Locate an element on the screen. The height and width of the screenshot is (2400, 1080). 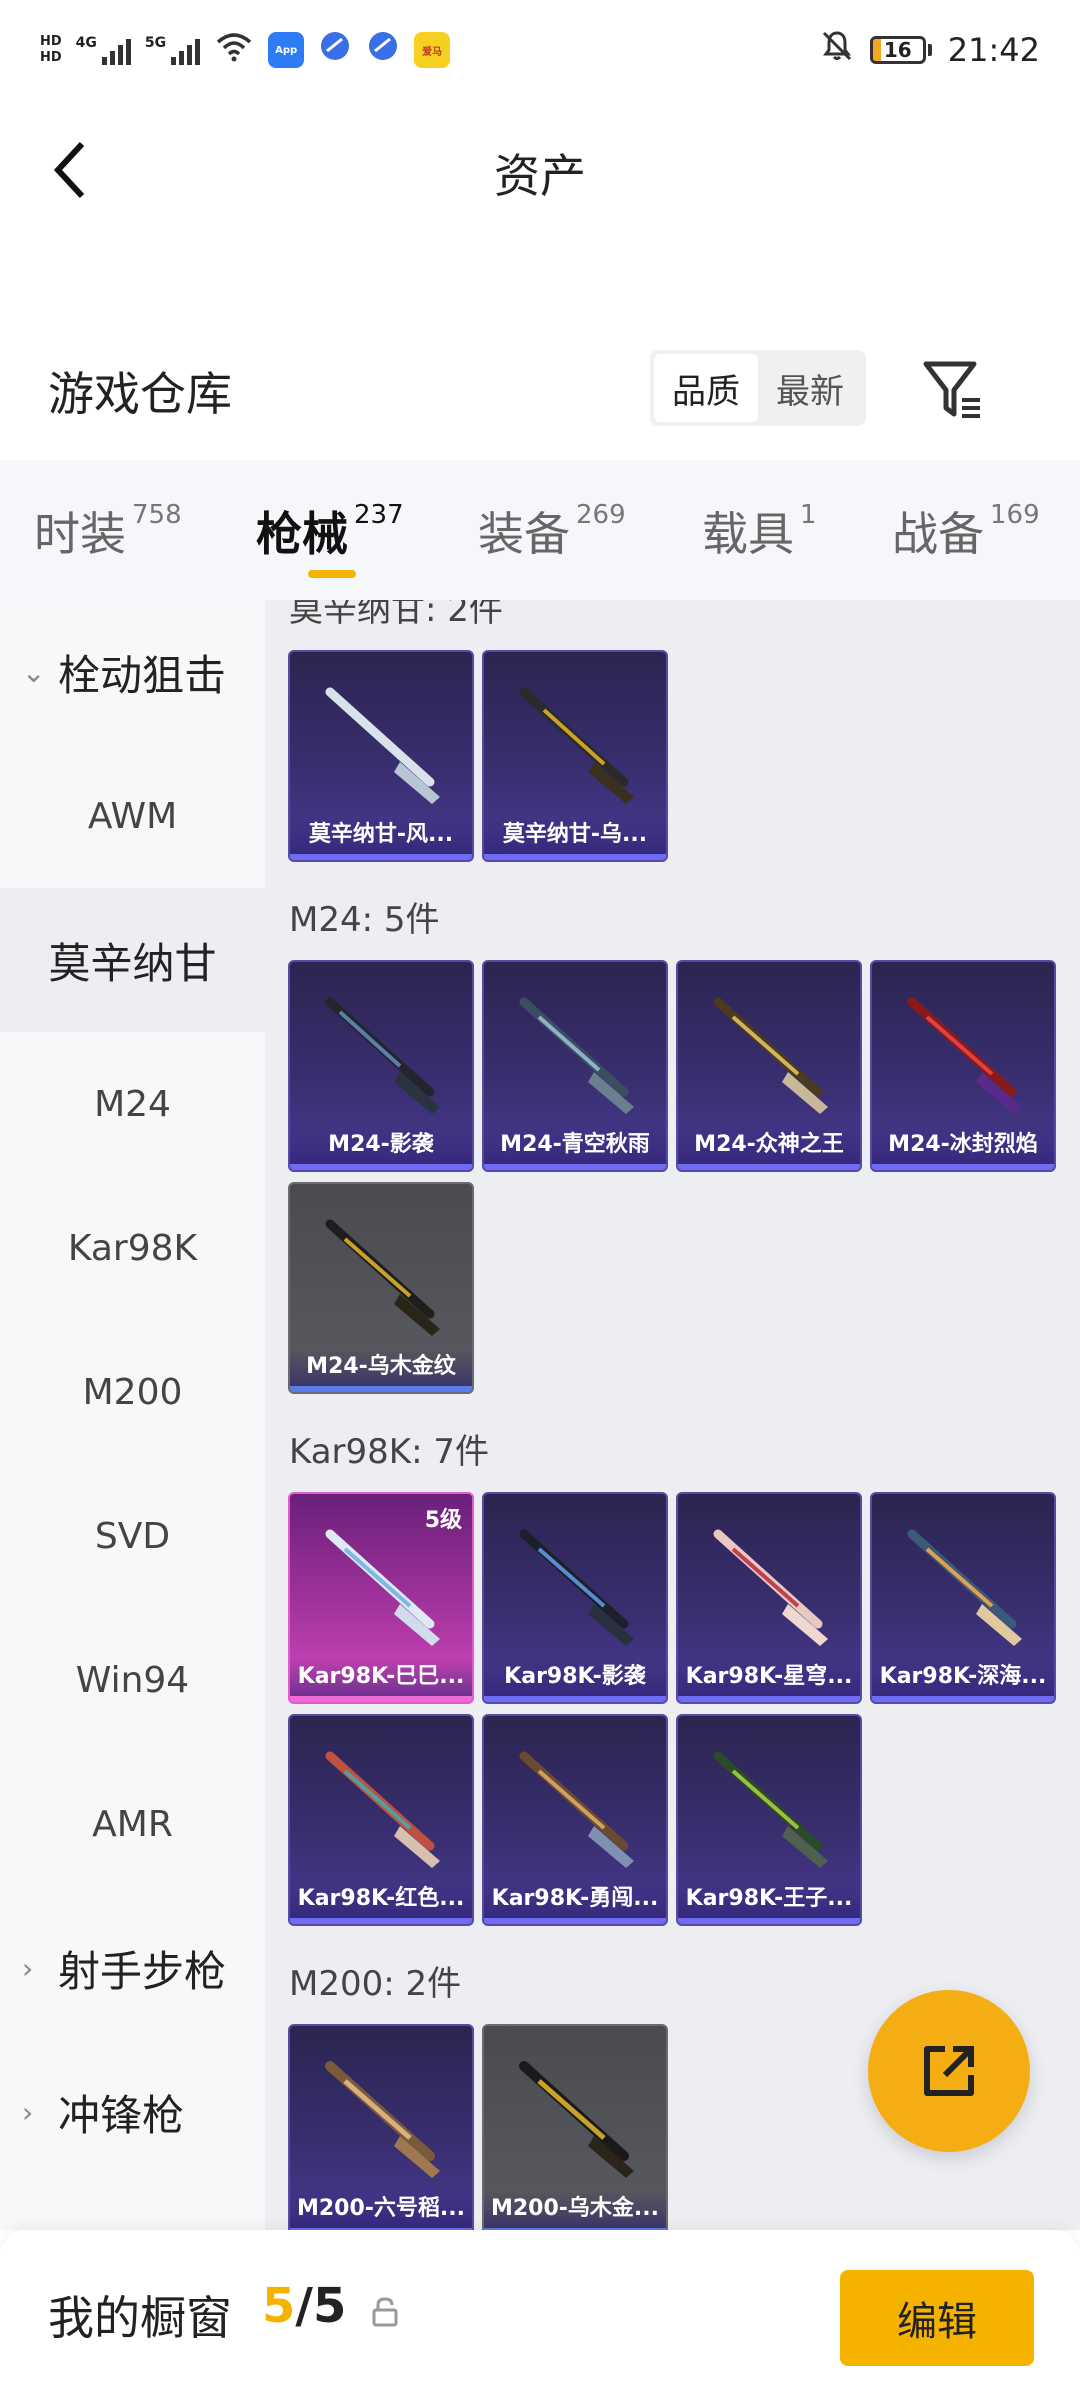
tab-outfits: 时装 758 is located at coordinates (108, 531).